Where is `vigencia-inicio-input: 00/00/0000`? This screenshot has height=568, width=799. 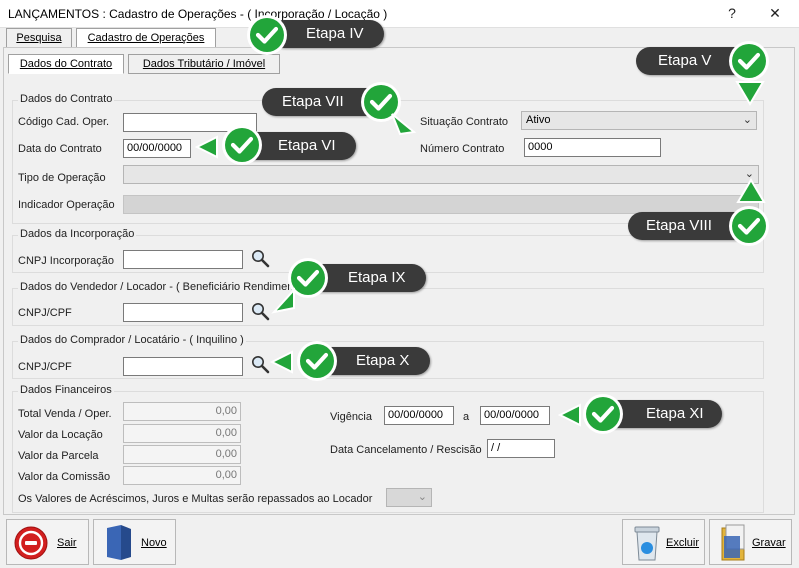
vigencia-inicio-input: 00/00/0000 is located at coordinates (419, 415).